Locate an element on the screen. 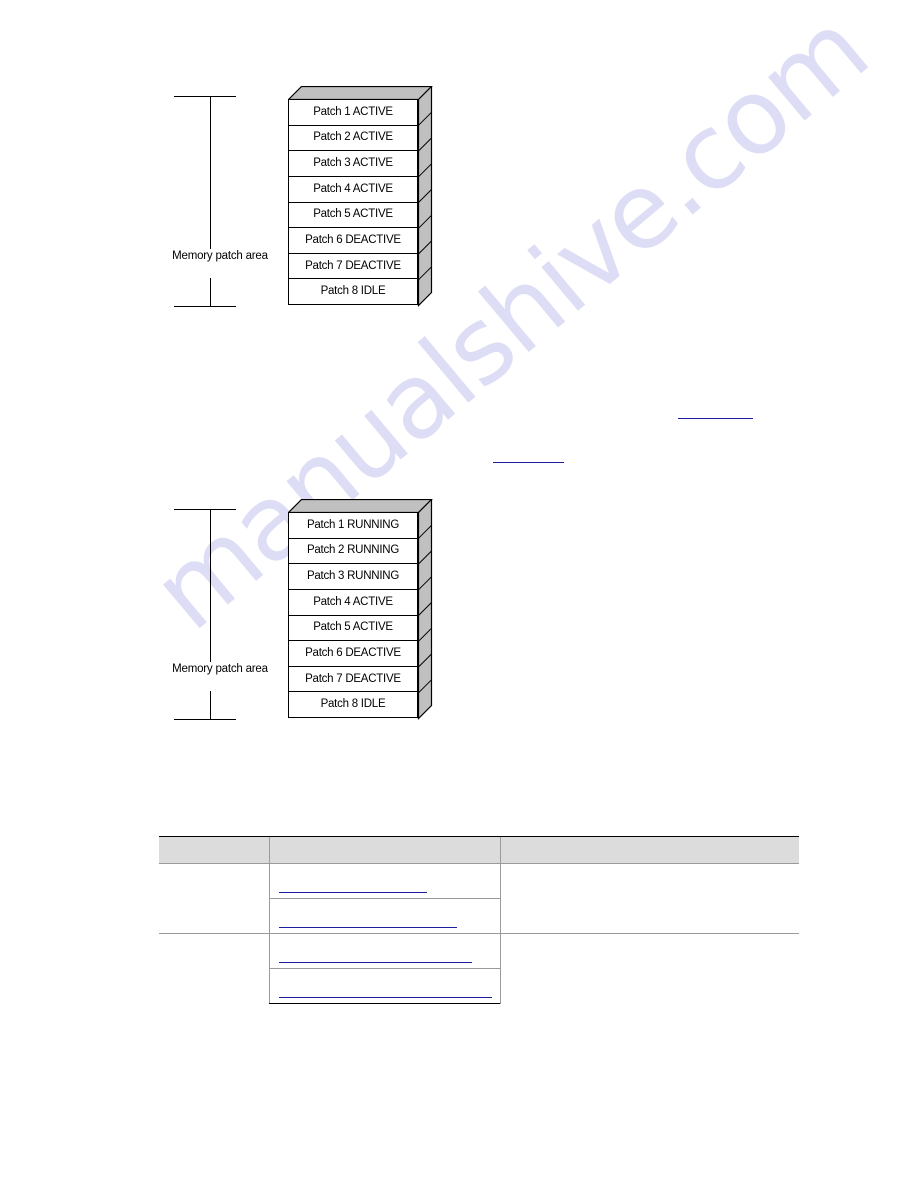  patch-row: Patch 1 ACTIVE is located at coordinates (353, 113).